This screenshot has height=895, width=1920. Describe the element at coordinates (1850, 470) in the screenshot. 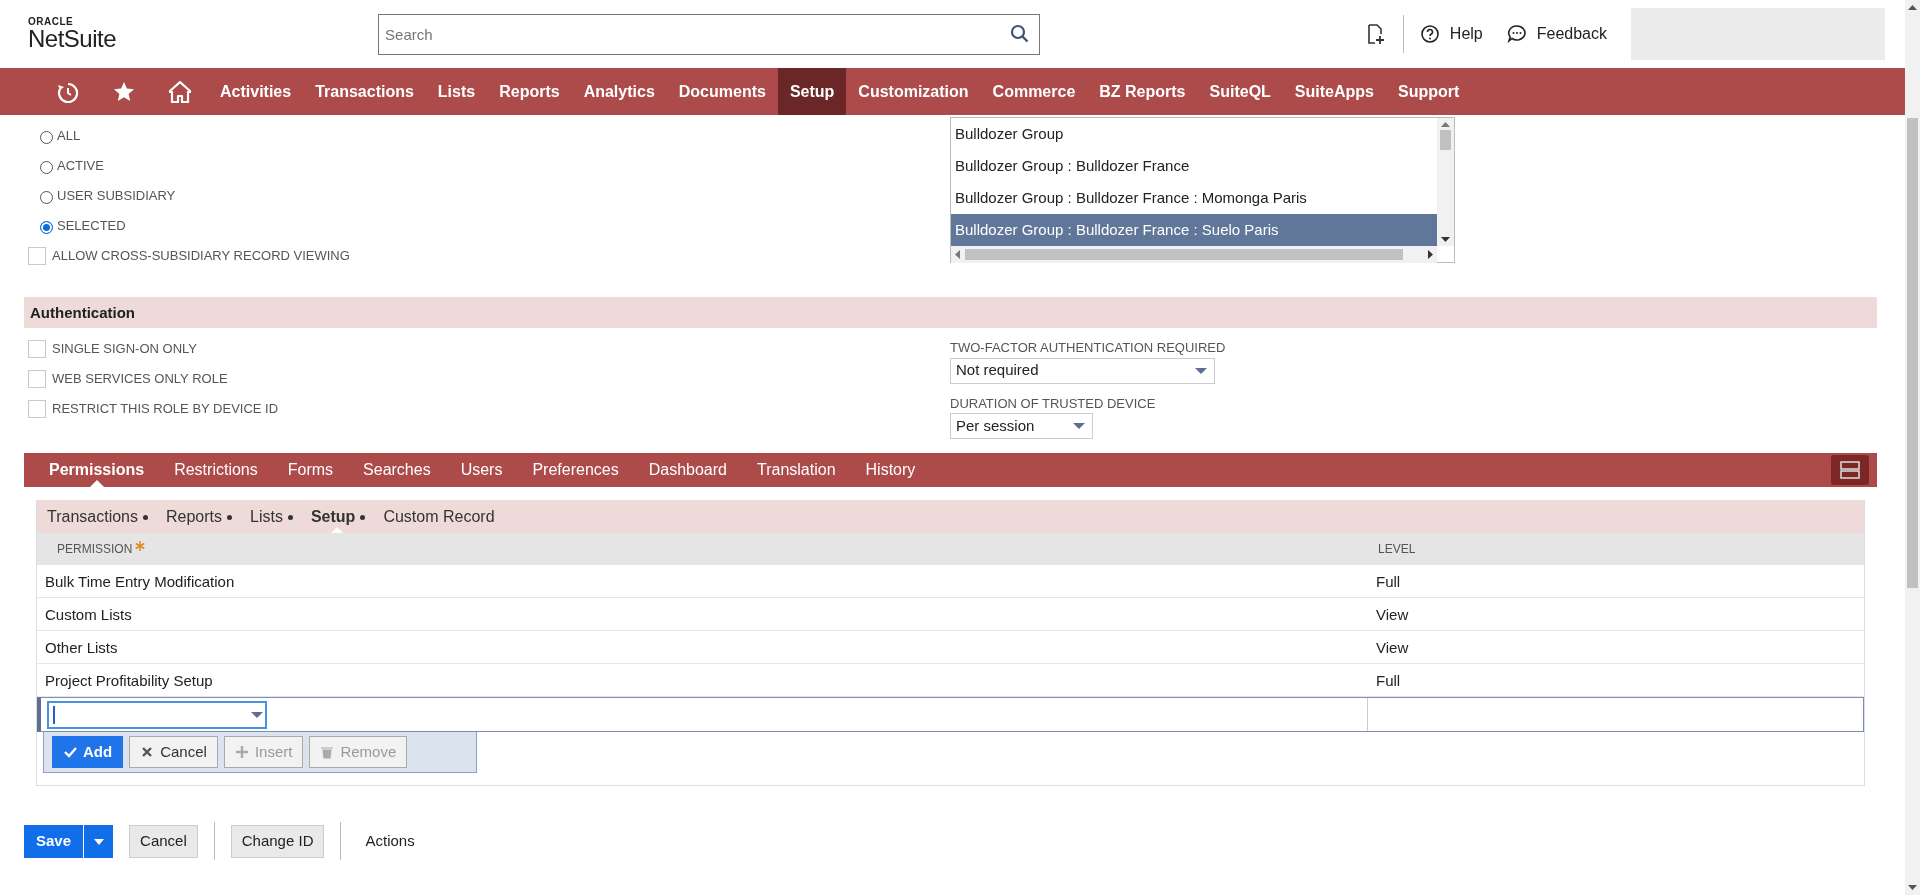

I see `layout-toggle-icon` at that location.